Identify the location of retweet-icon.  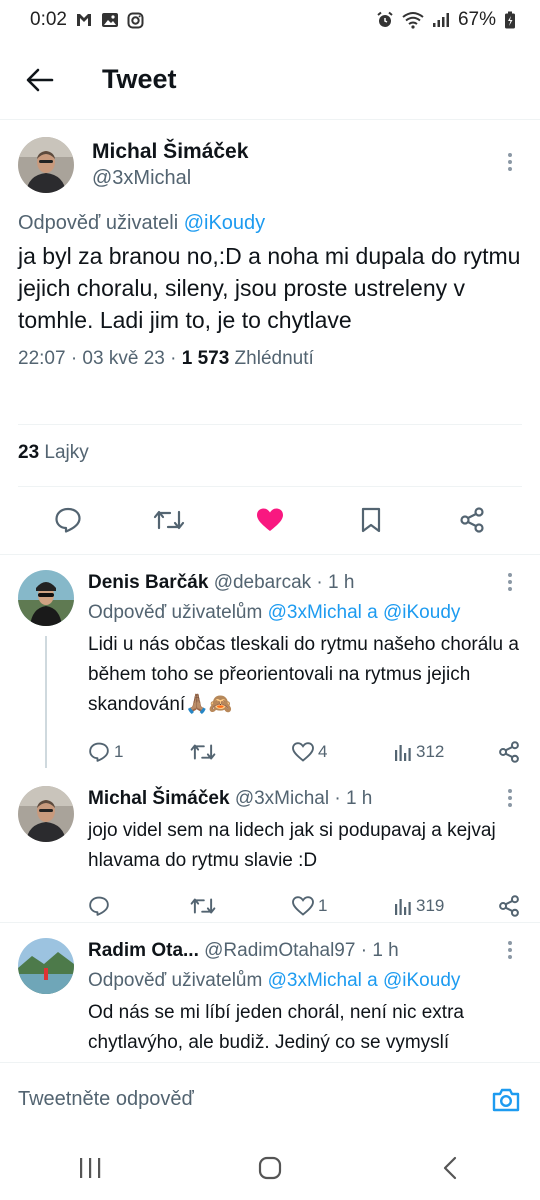
(169, 520).